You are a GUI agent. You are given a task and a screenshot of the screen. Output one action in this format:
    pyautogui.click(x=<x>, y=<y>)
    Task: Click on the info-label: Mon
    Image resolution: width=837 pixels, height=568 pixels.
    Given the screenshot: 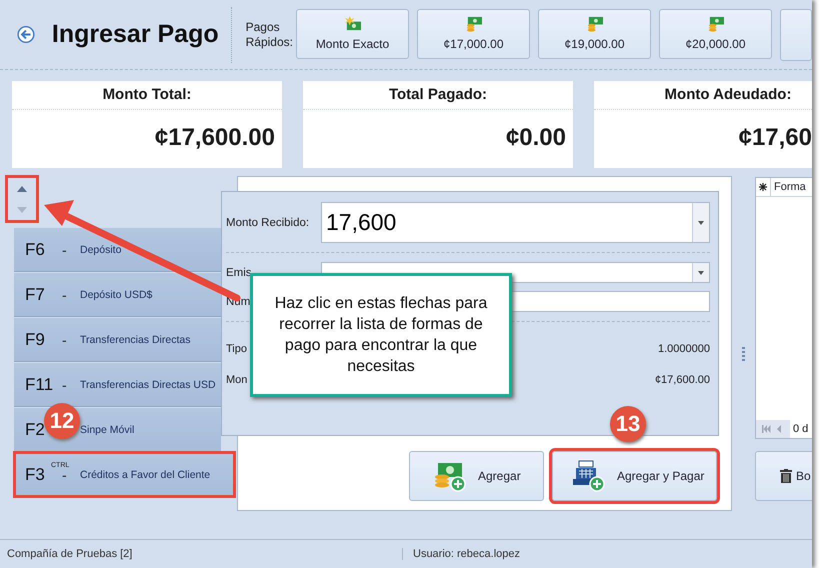 What is the action you would take?
    pyautogui.click(x=237, y=380)
    